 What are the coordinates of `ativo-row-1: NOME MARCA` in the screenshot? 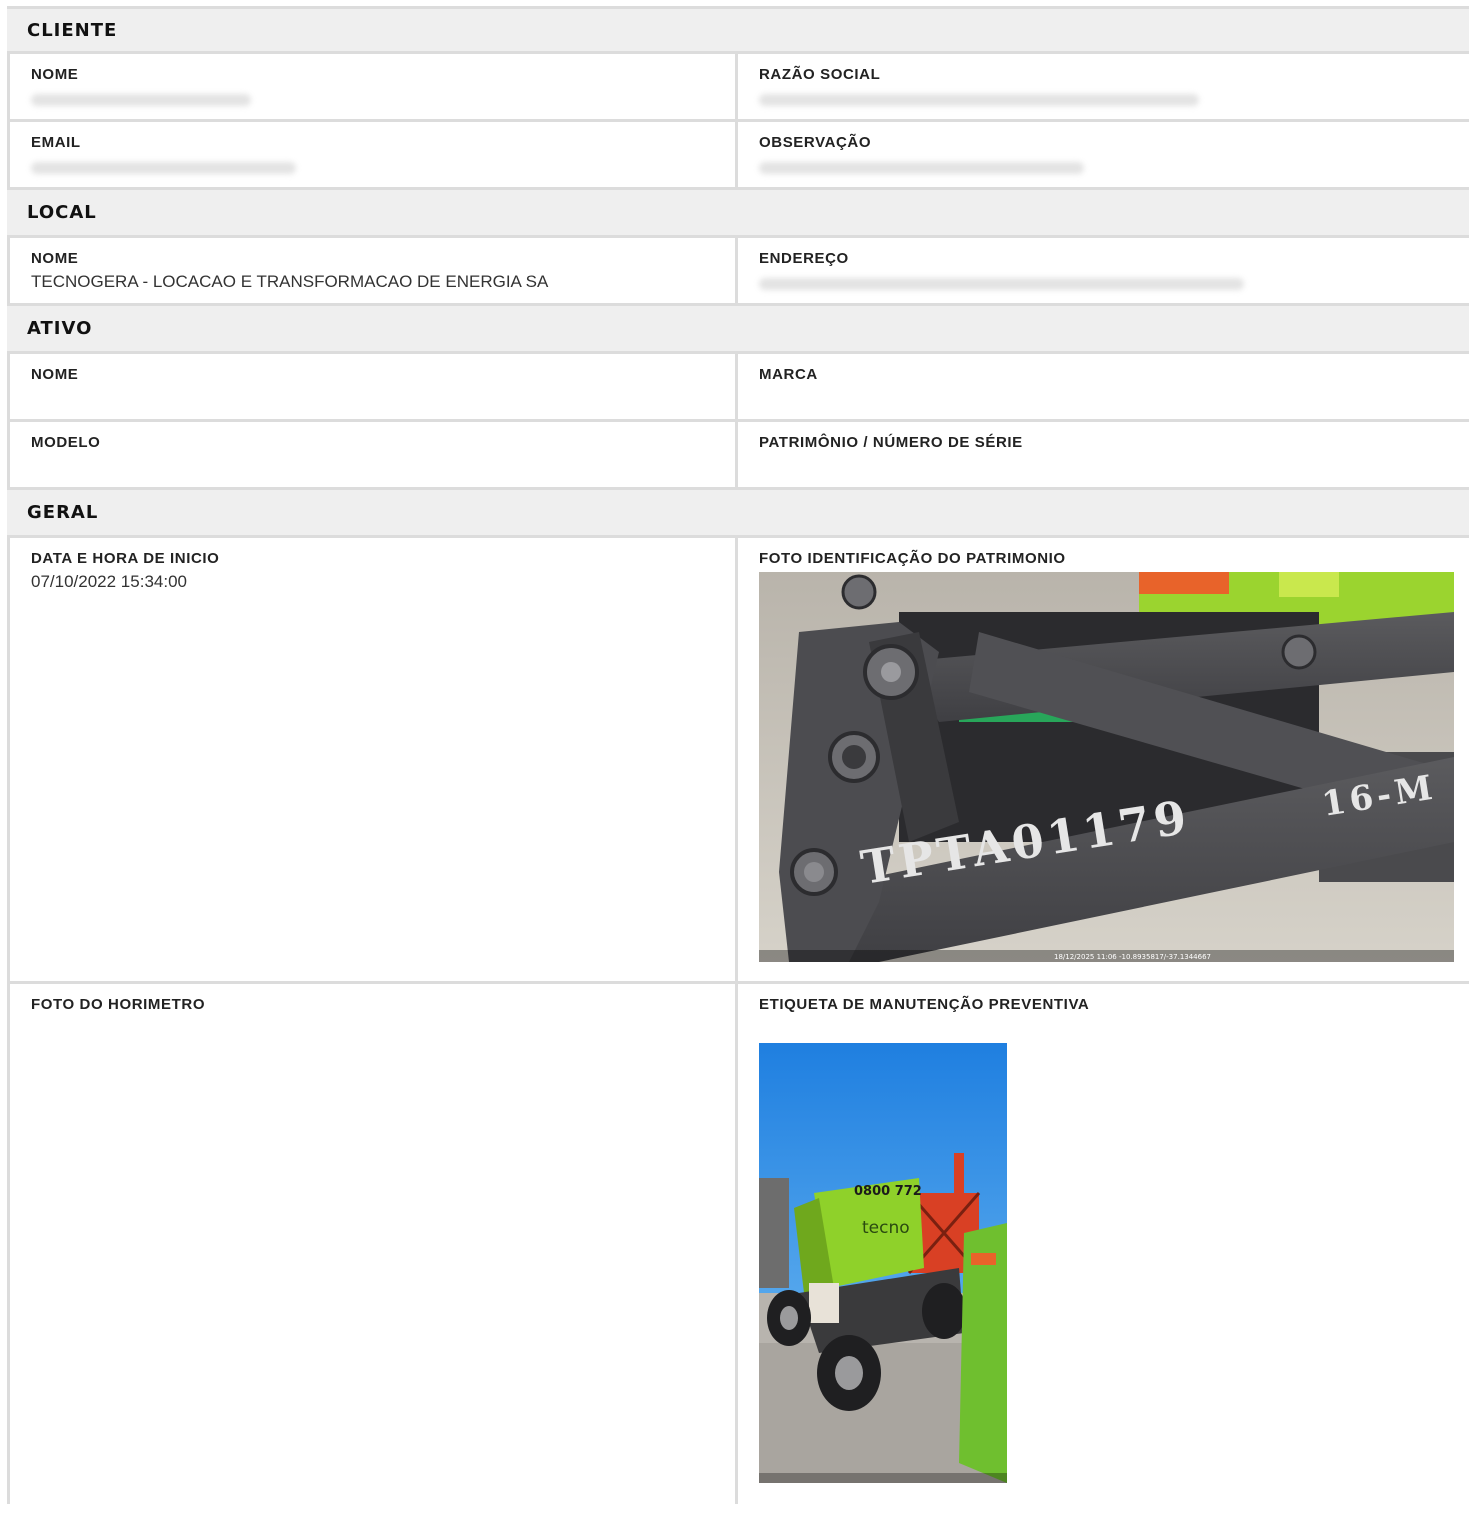 It's located at (738, 388).